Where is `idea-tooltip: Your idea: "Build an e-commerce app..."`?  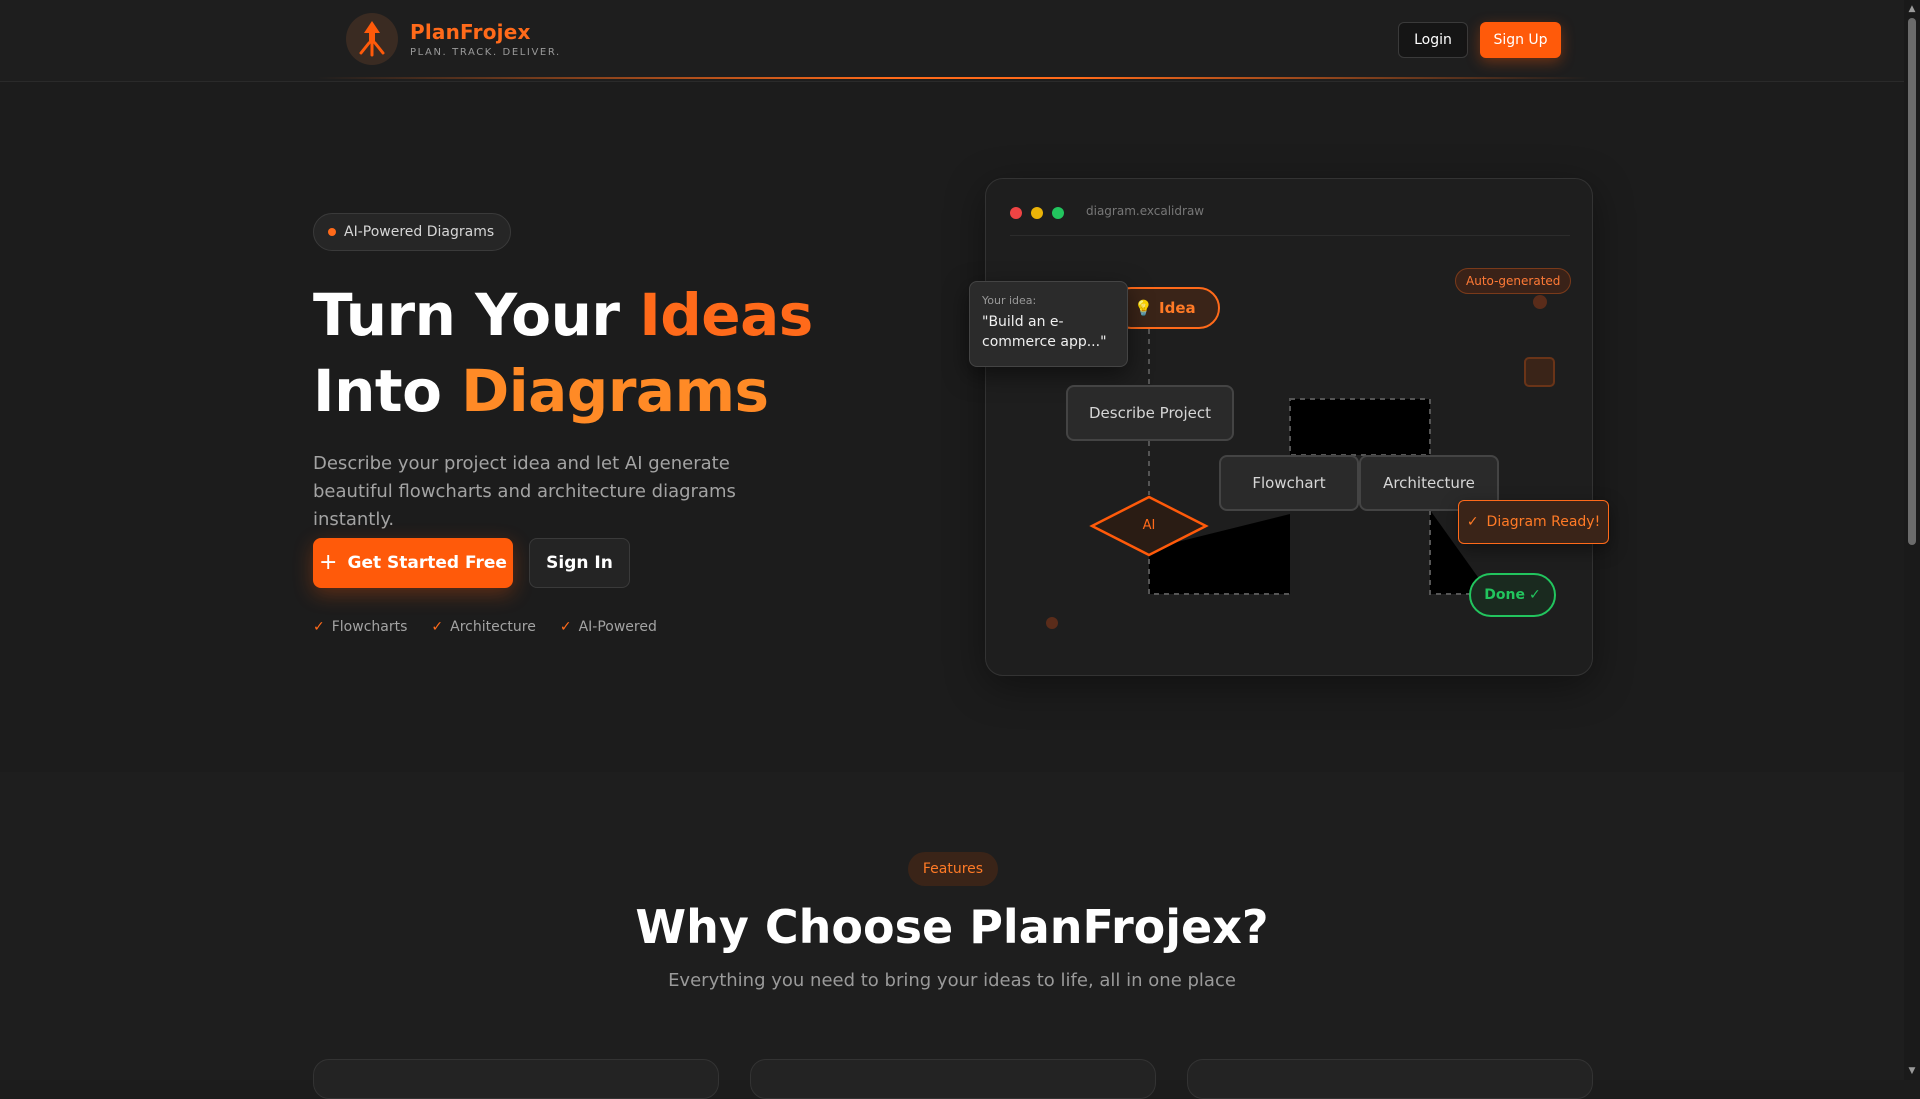
idea-tooltip: Your idea: "Build an e-commerce app..." is located at coordinates (1048, 324).